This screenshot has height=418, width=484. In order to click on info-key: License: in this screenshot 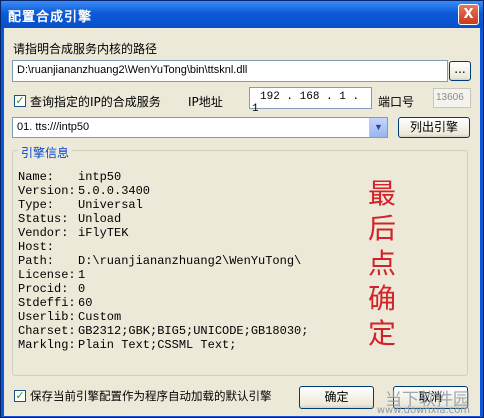, I will do `click(47, 275)`.